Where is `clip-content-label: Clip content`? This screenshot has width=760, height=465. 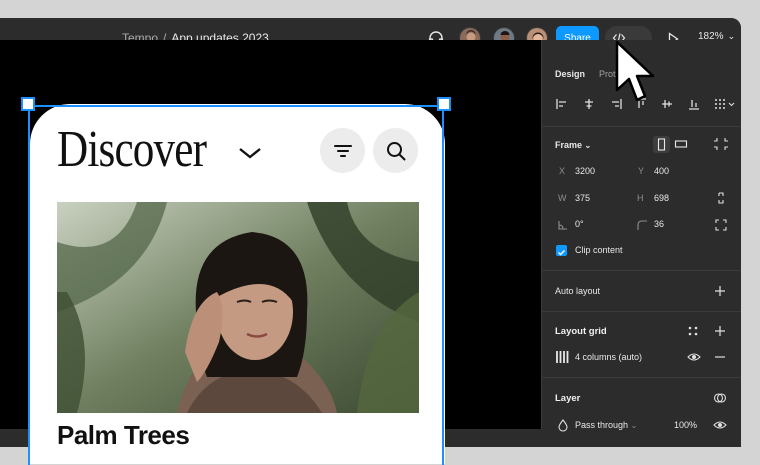
clip-content-label: Clip content is located at coordinates (599, 250).